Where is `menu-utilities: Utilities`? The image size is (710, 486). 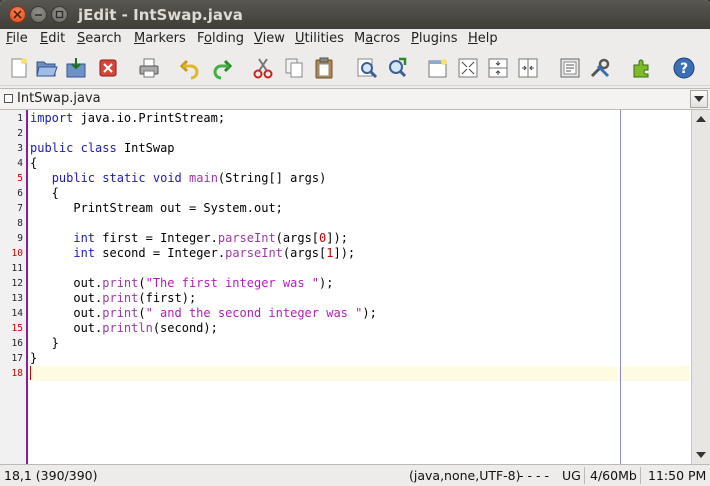 menu-utilities: Utilities is located at coordinates (319, 38).